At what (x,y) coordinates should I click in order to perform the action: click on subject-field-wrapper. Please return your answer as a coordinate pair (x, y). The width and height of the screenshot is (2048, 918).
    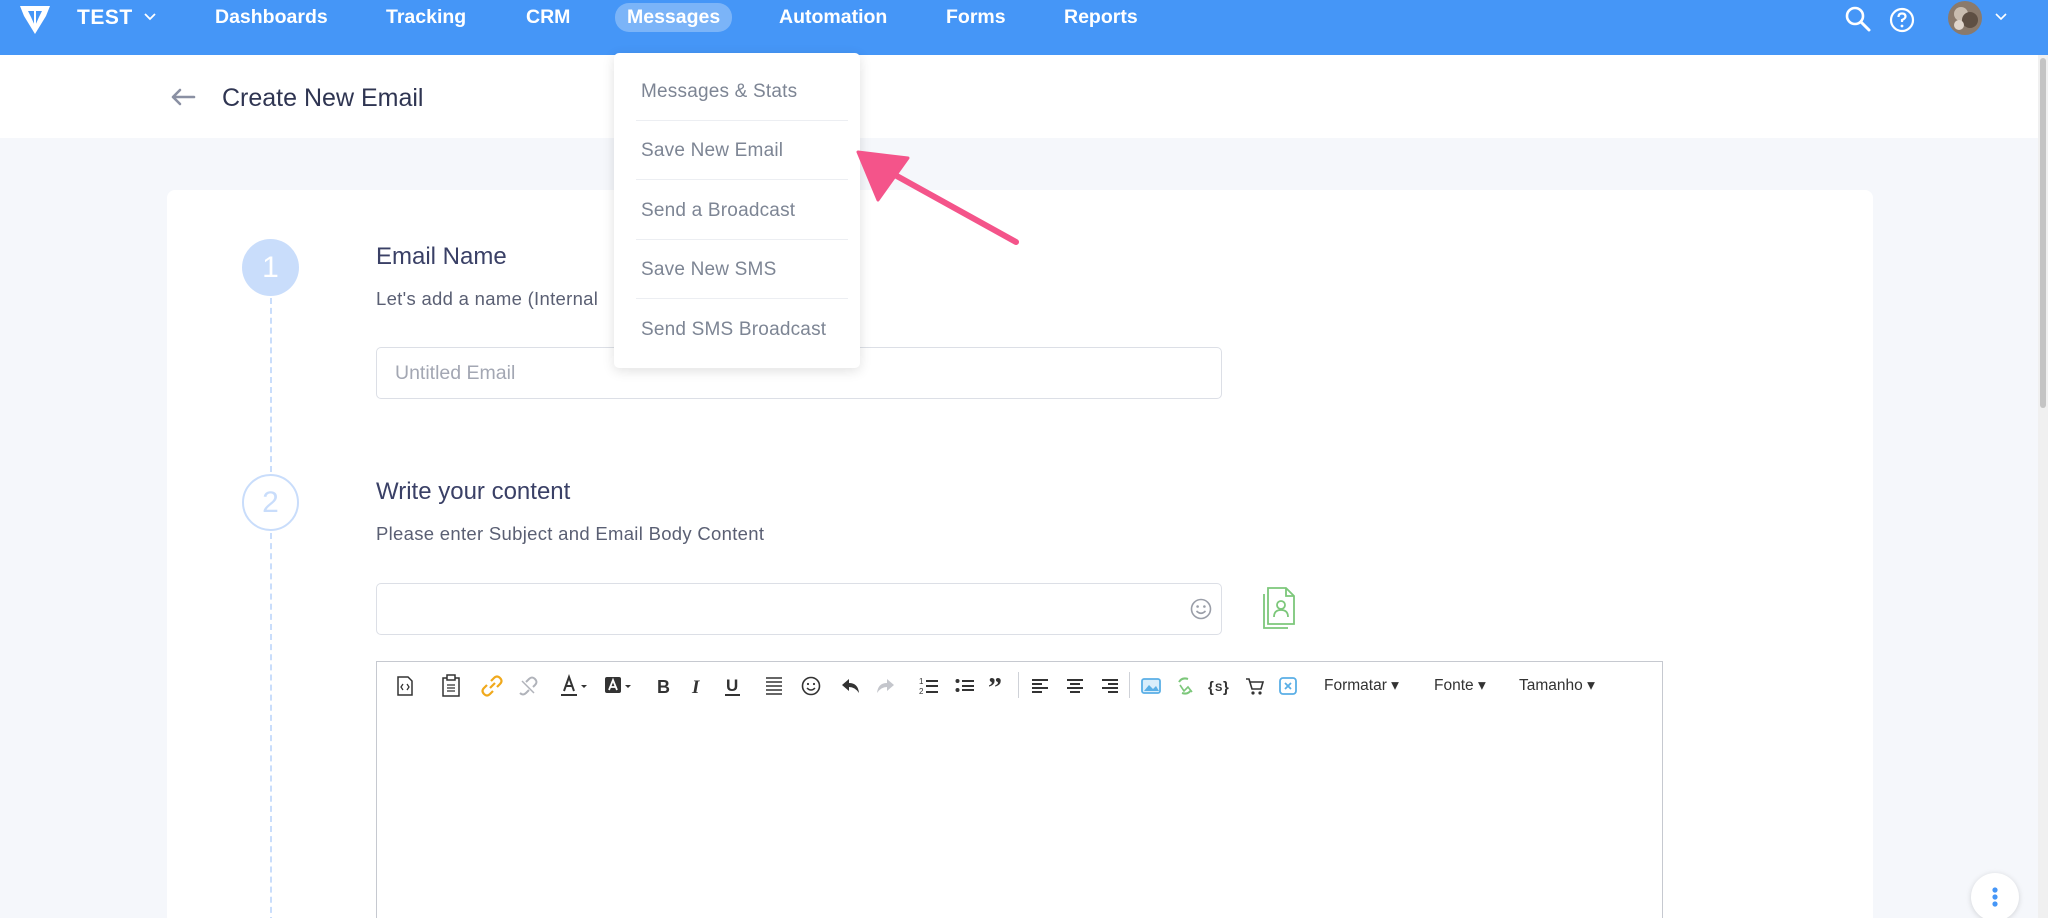
    Looking at the image, I should click on (799, 609).